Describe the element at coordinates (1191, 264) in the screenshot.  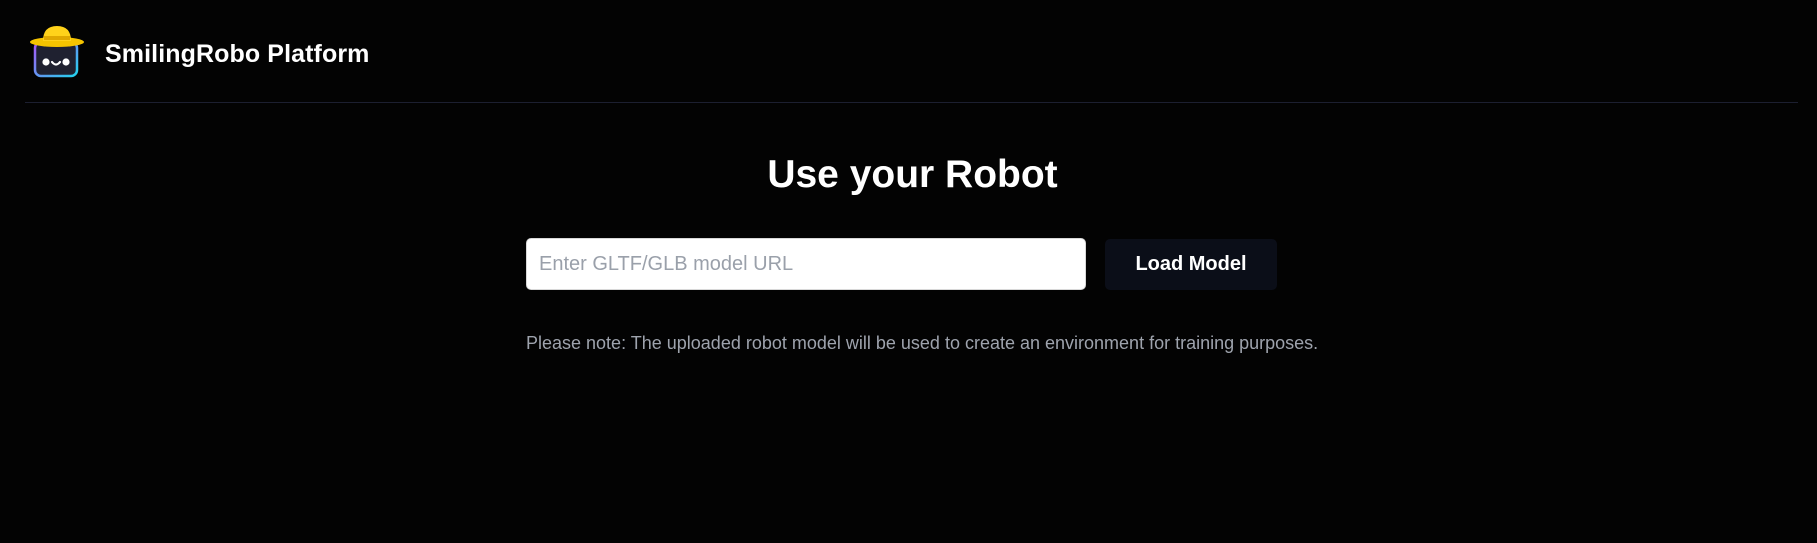
I see `load-model-button: Load Model` at that location.